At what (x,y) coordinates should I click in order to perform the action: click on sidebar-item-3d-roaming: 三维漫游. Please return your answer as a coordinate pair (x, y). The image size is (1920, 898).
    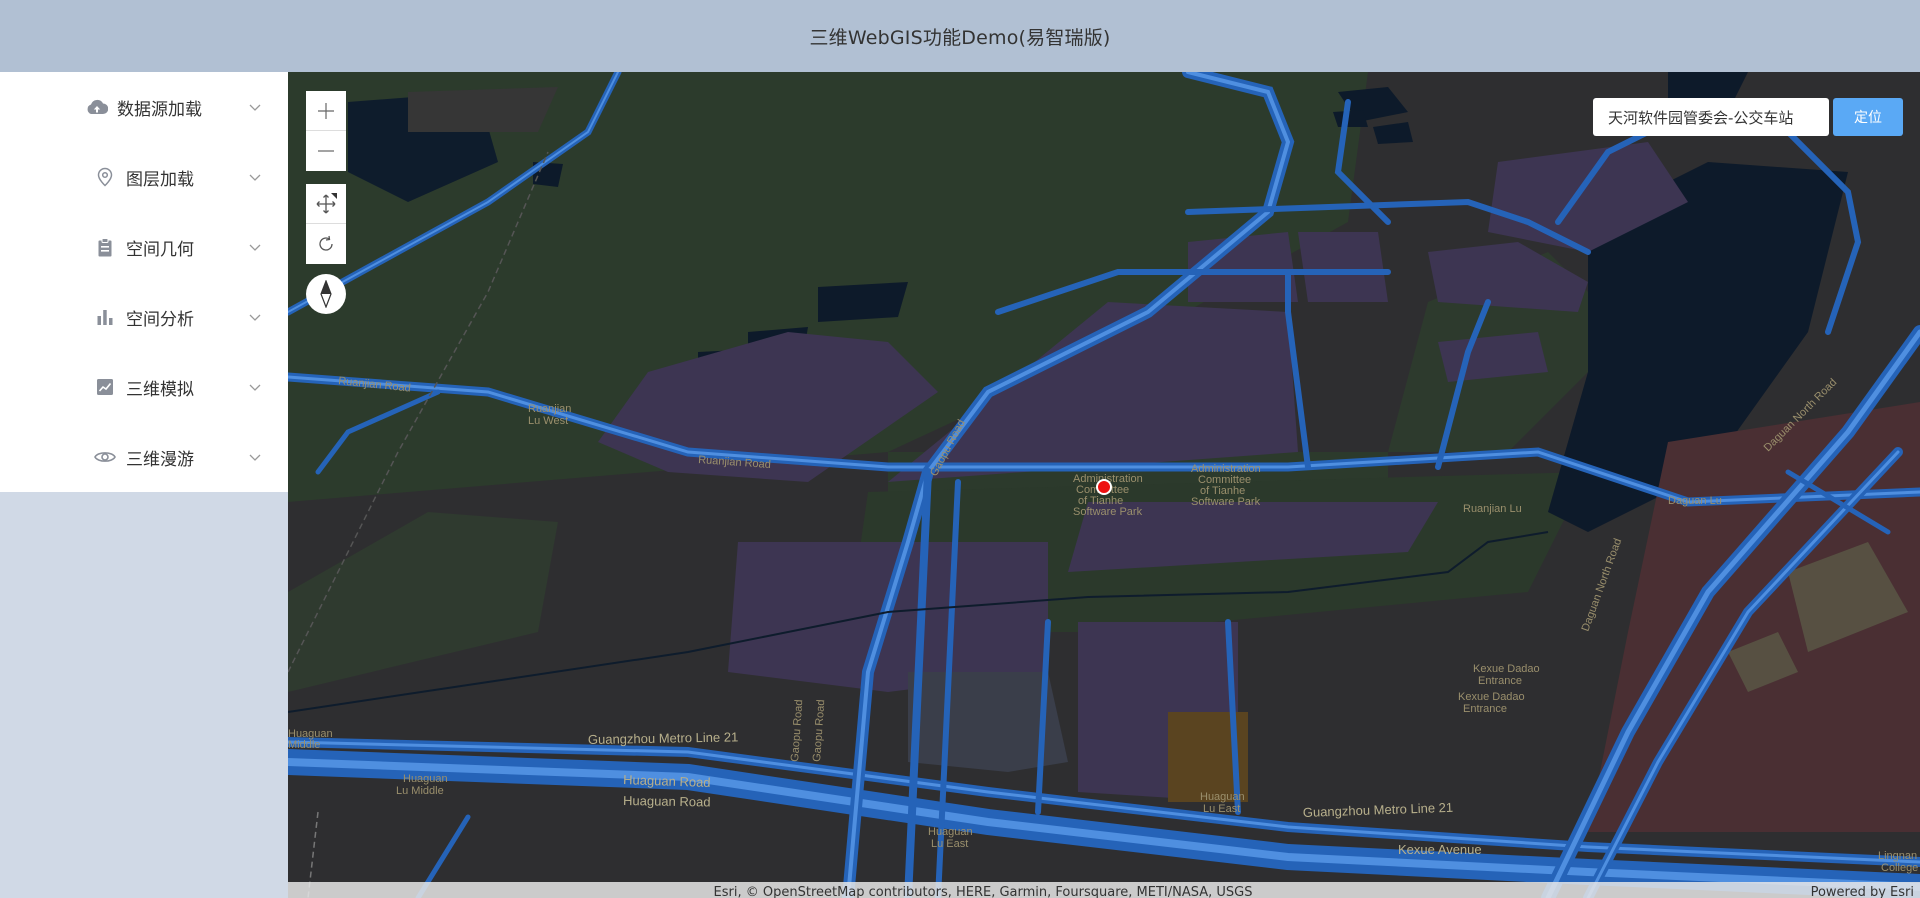
    Looking at the image, I should click on (144, 457).